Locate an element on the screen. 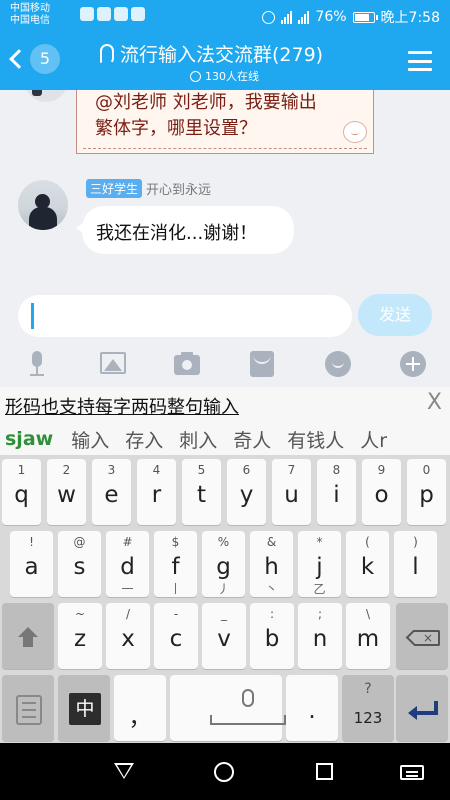 This screenshot has height=800, width=450. send-button: 发送 is located at coordinates (395, 315).